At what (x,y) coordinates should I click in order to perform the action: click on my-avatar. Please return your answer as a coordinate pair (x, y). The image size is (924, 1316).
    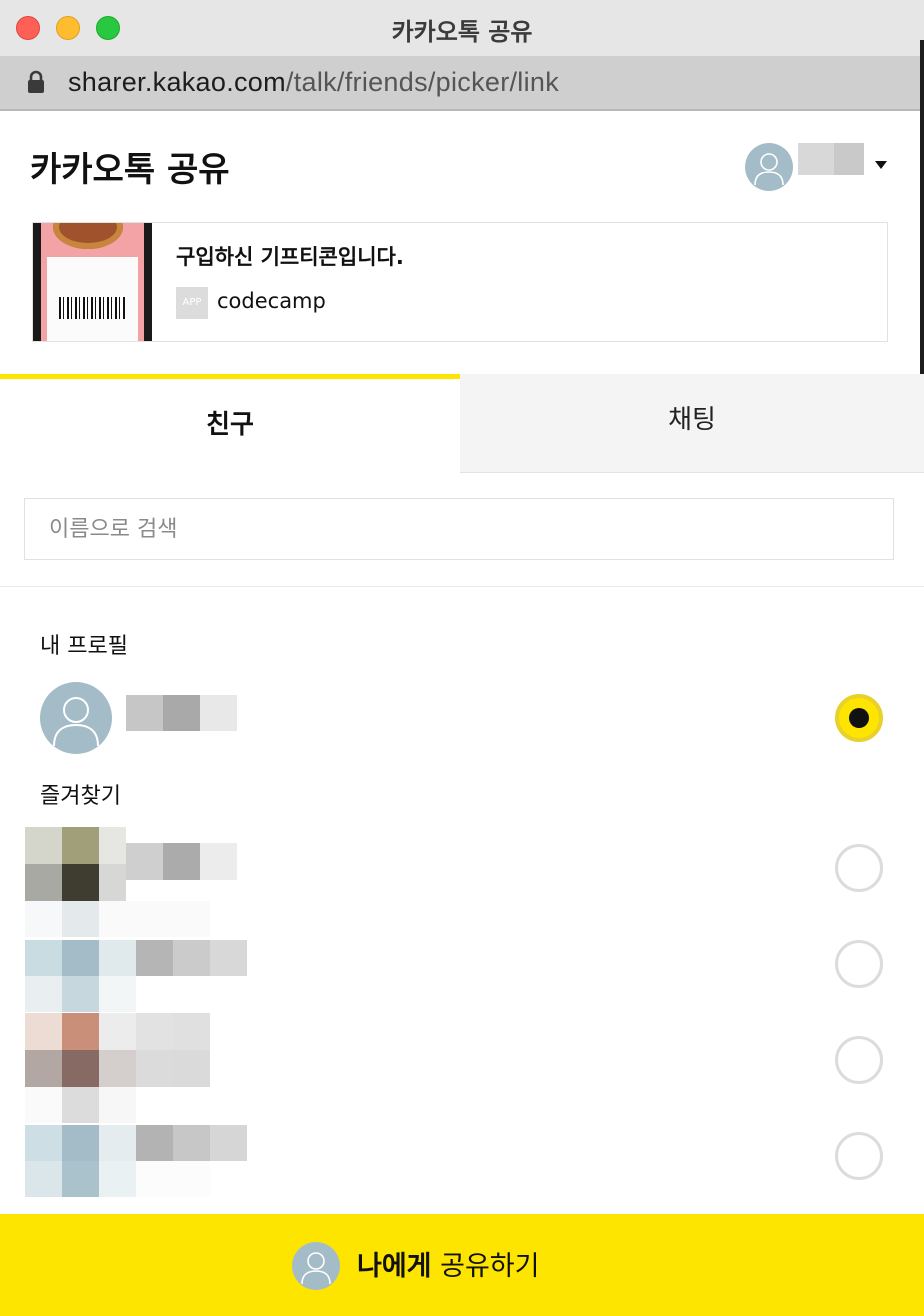
    Looking at the image, I should click on (316, 1266).